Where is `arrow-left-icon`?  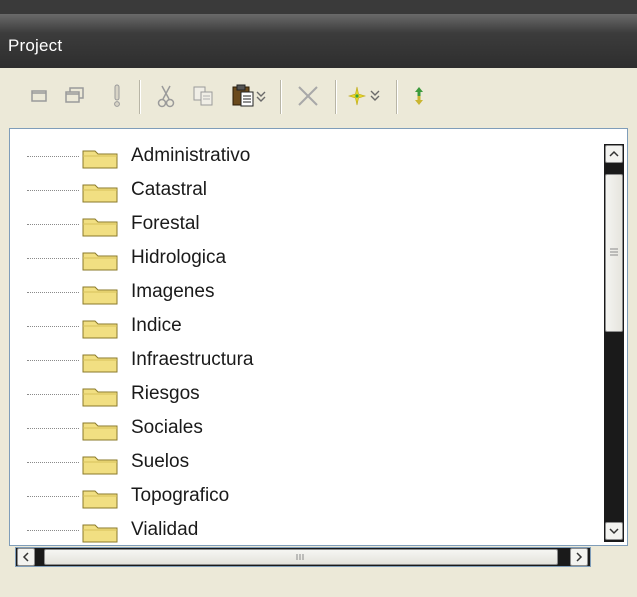
arrow-left-icon is located at coordinates (25, 557).